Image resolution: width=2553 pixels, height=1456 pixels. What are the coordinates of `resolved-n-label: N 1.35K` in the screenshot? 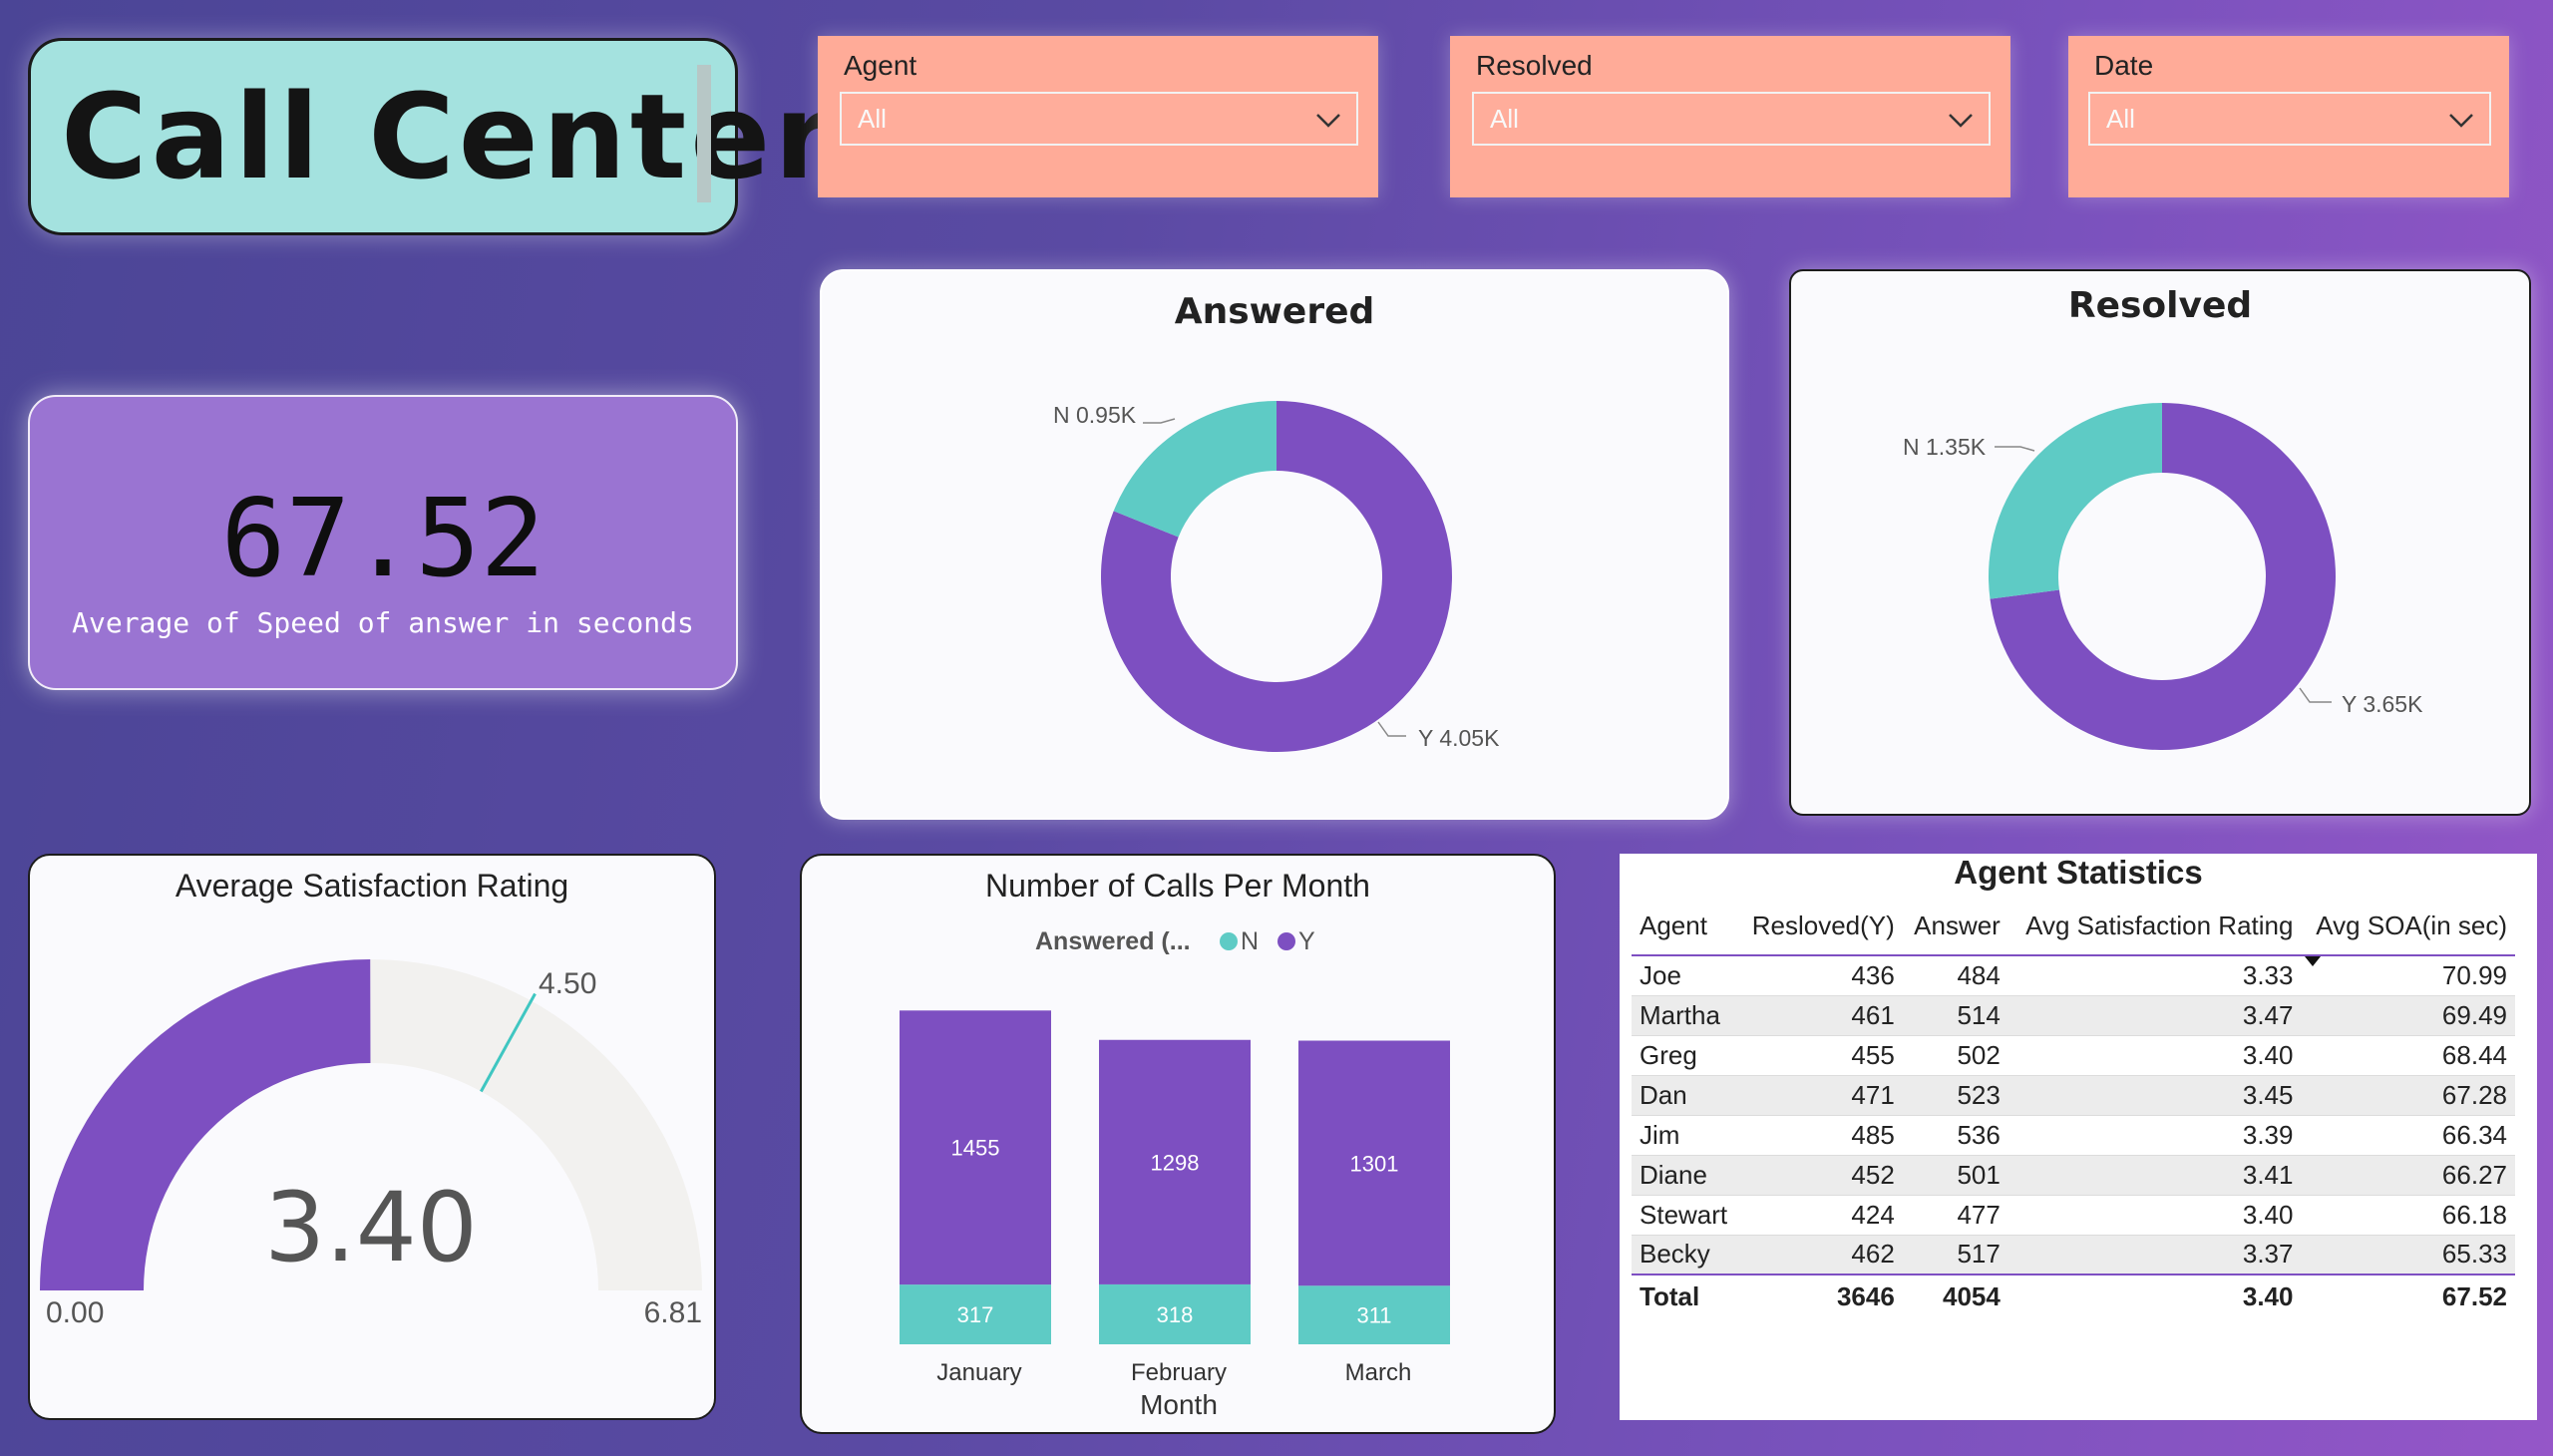 It's located at (1945, 447).